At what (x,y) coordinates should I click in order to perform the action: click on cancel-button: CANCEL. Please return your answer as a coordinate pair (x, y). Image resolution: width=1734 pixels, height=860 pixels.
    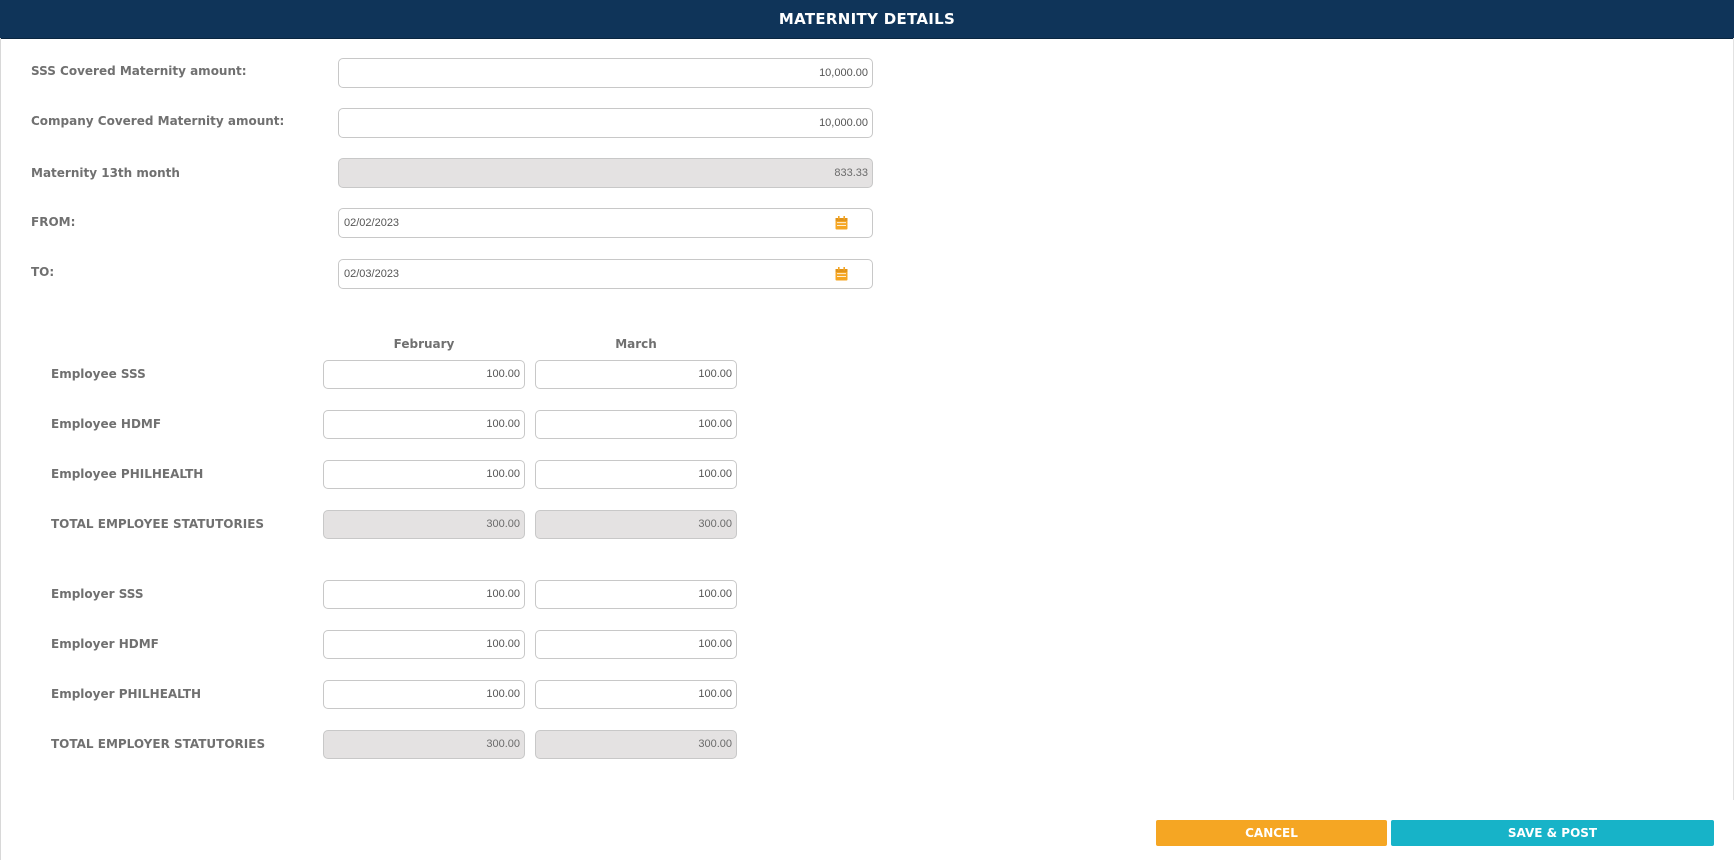
    Looking at the image, I should click on (1271, 833).